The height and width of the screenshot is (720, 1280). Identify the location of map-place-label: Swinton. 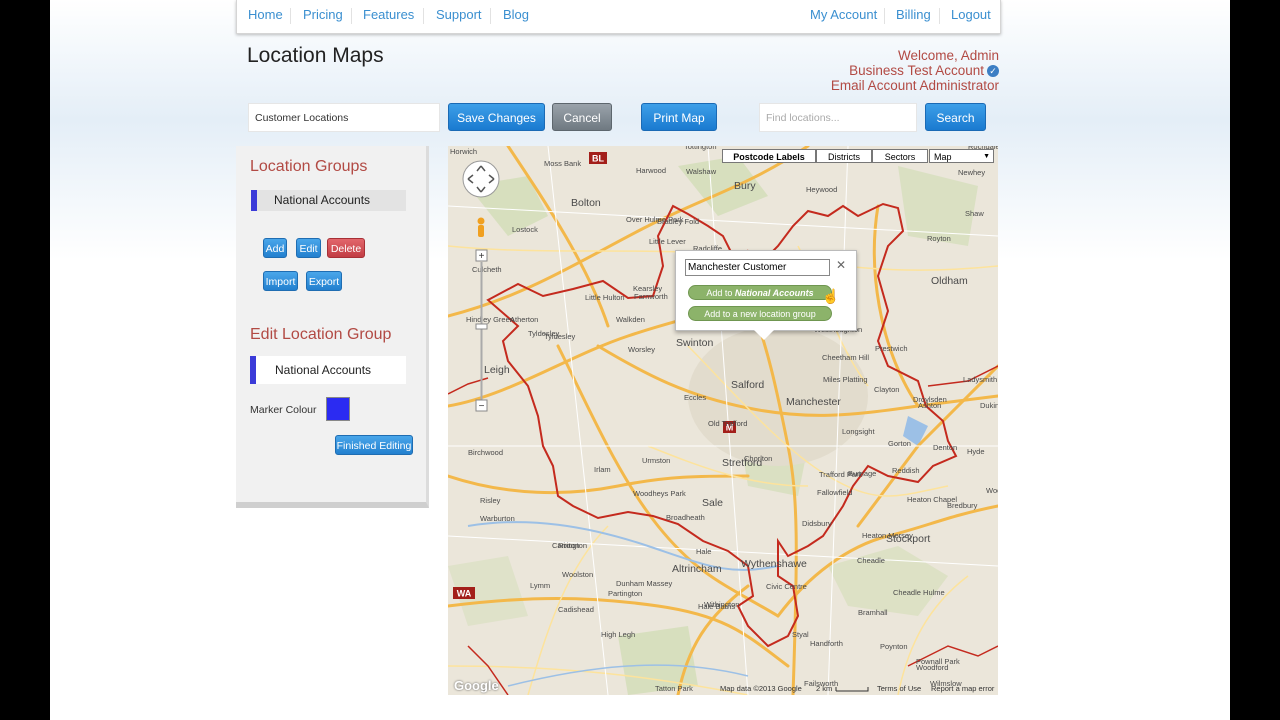
(695, 343).